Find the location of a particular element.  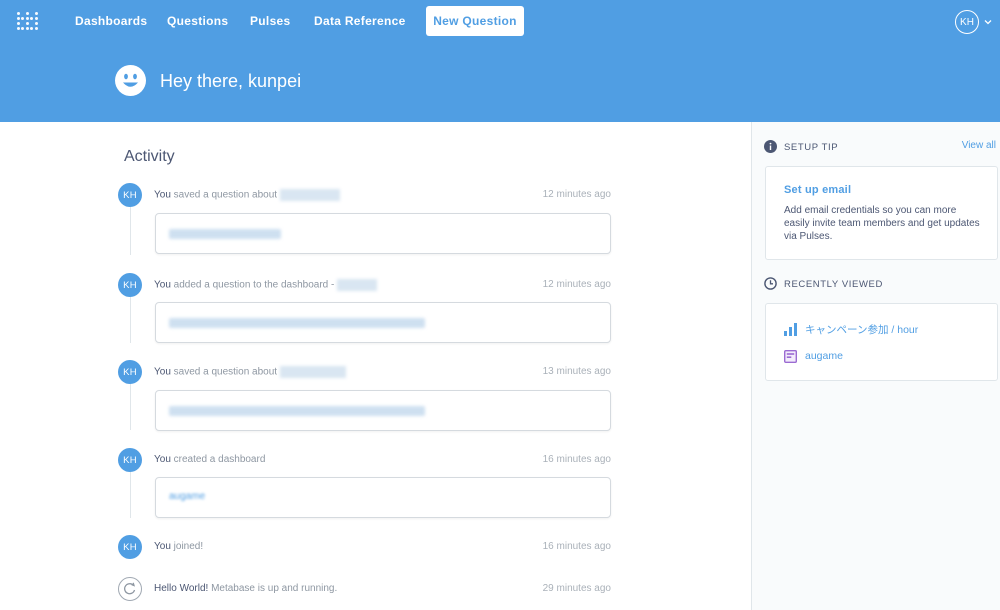

activity-actor: Hello World! is located at coordinates (181, 588).